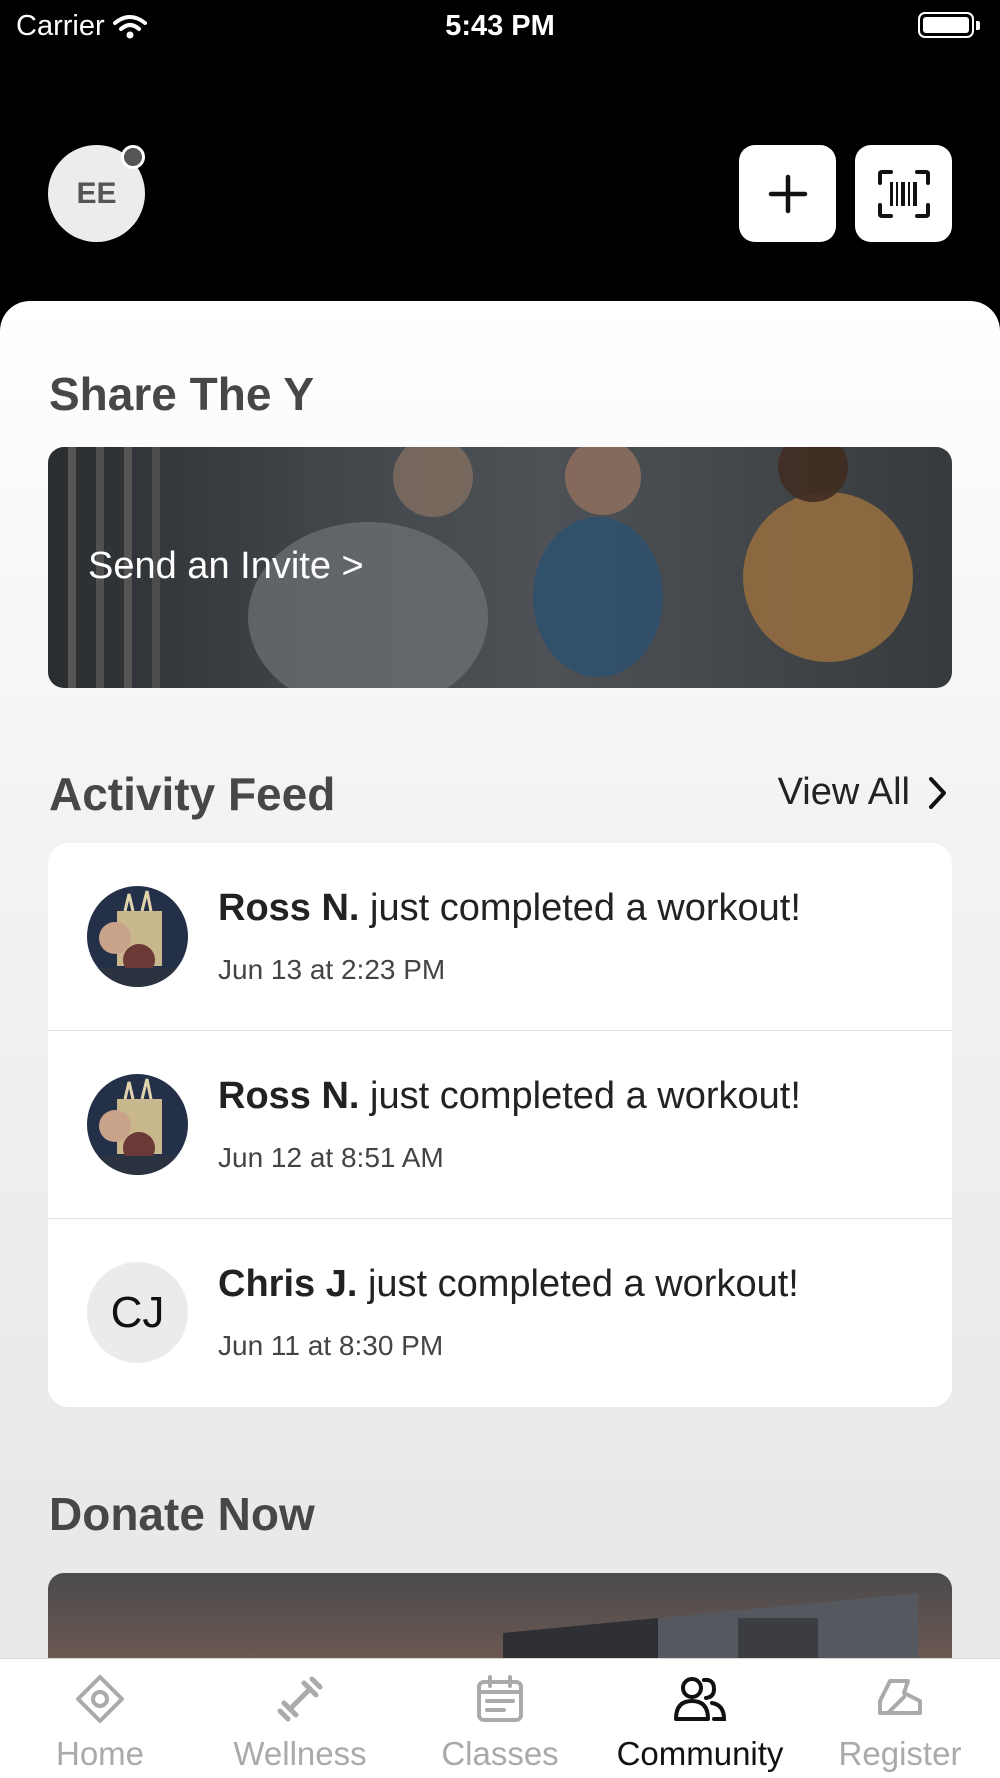  What do you see at coordinates (331, 1157) in the screenshot?
I see `activity-timestamp: Jun 12 at 8:51 AM` at bounding box center [331, 1157].